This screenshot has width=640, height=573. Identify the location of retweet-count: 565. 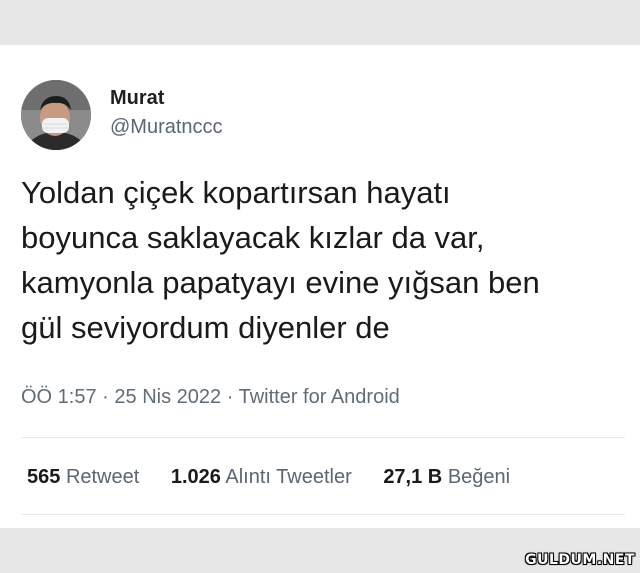
(44, 477).